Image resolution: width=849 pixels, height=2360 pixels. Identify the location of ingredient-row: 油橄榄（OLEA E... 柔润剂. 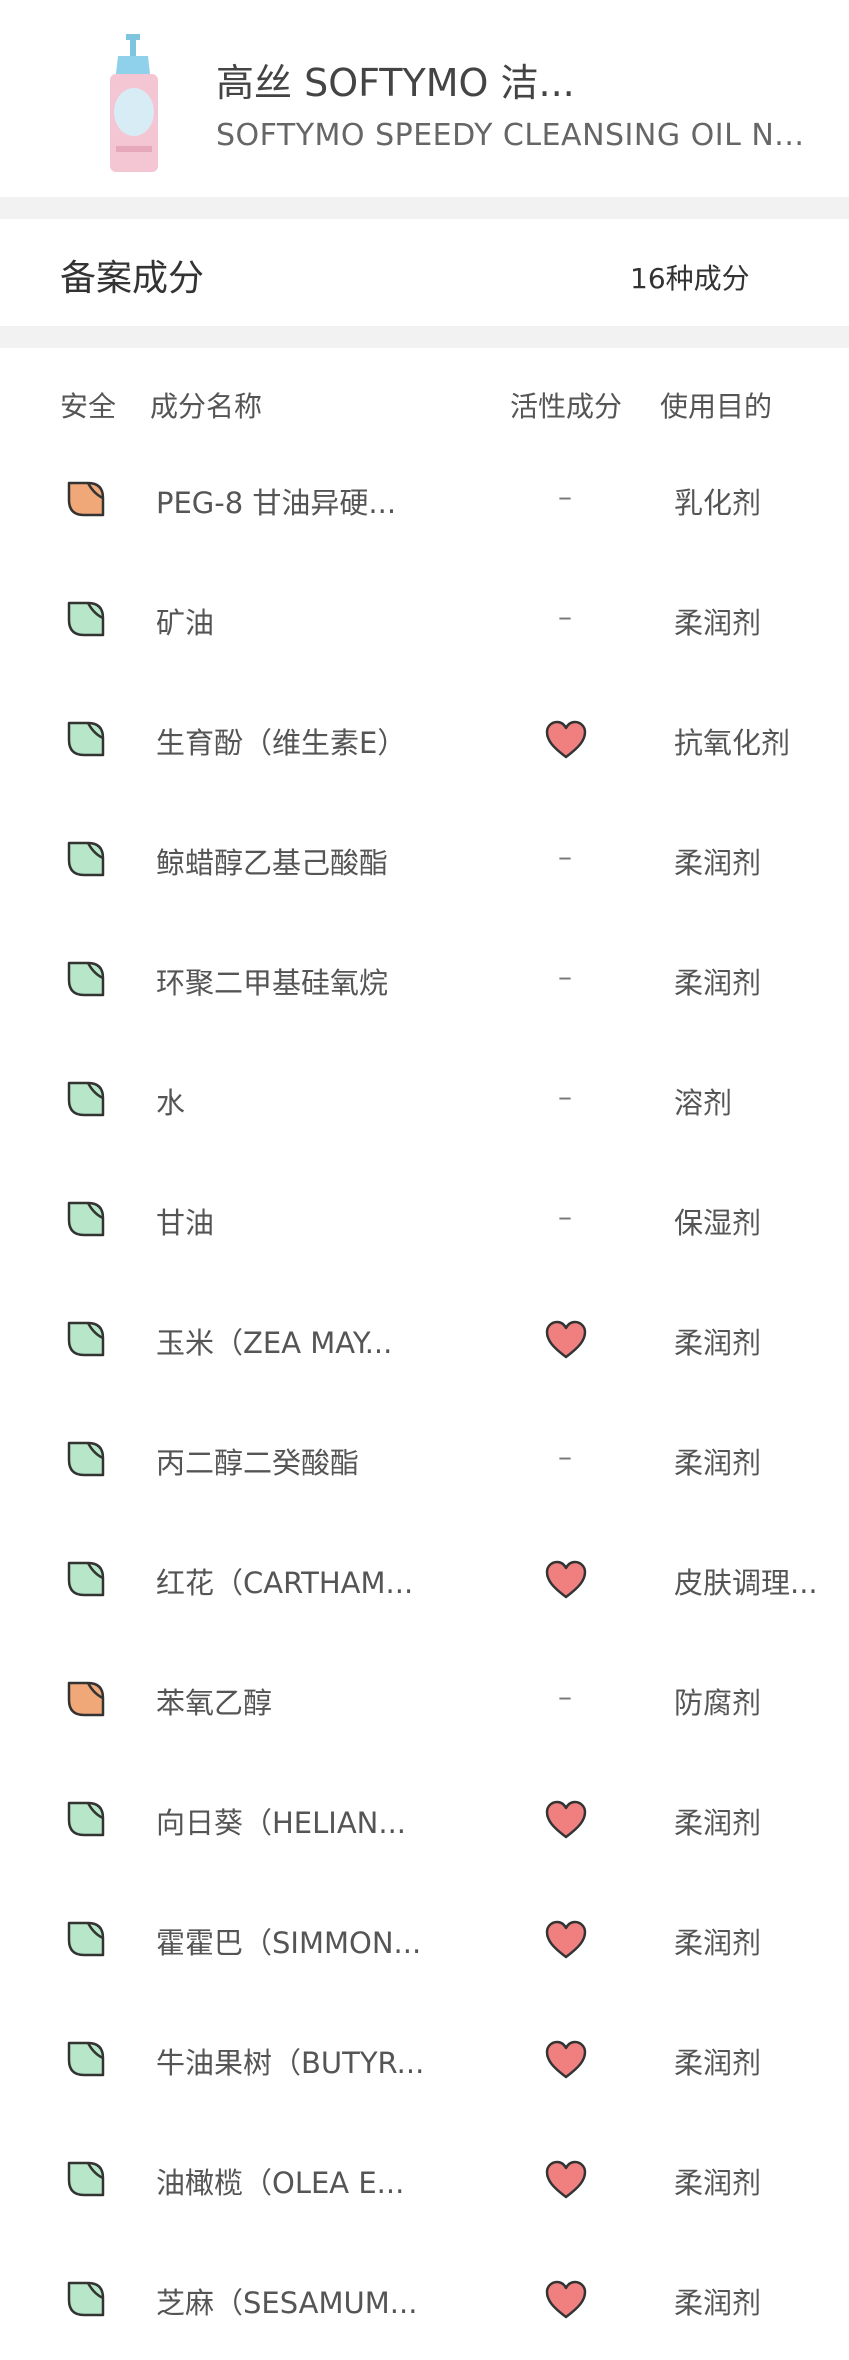
(424, 2180).